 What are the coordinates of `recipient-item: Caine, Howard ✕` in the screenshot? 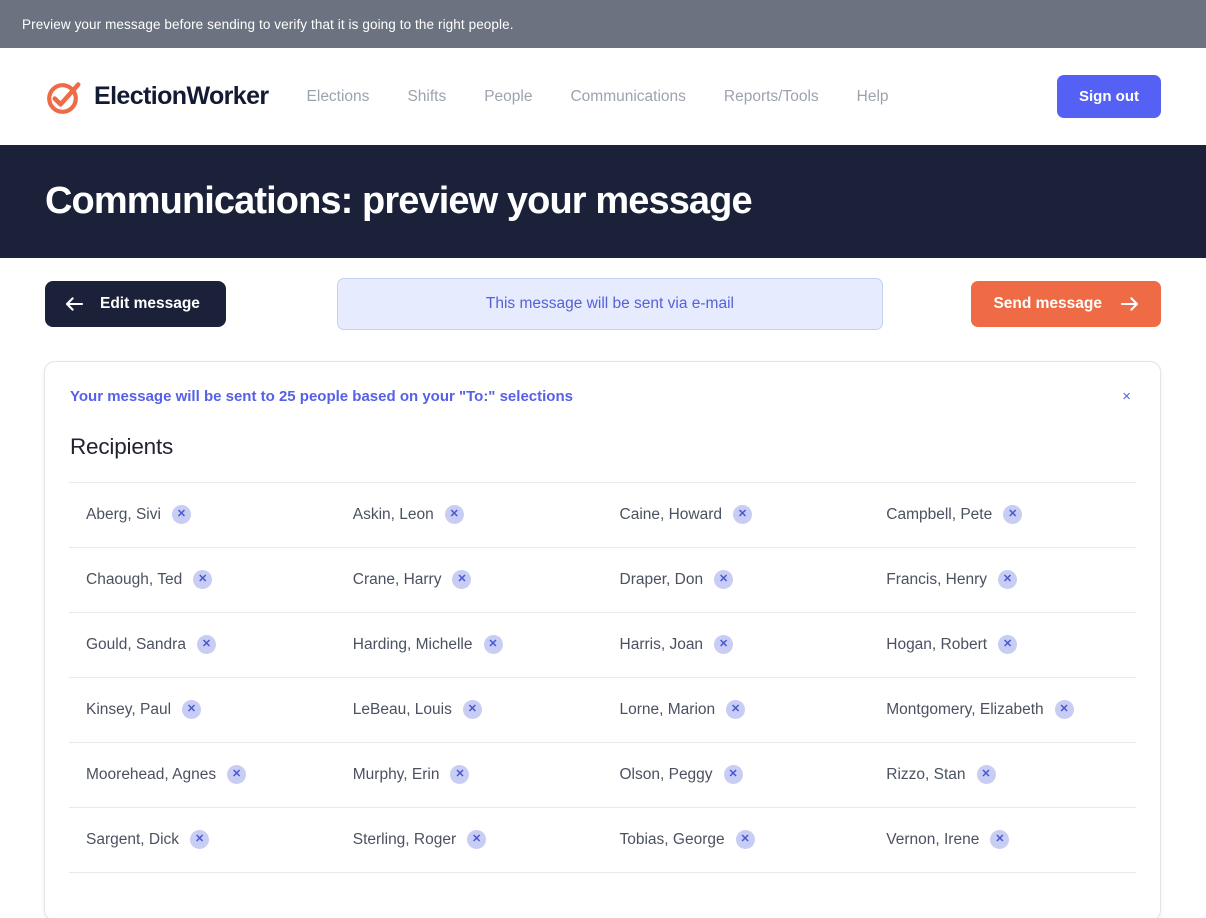 It's located at (736, 515).